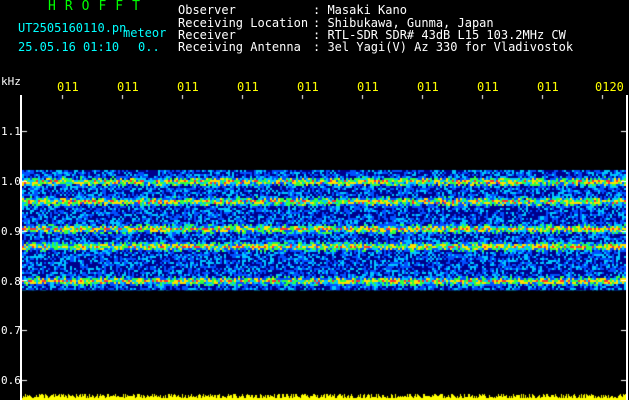  What do you see at coordinates (69, 47) in the screenshot?
I see `capture-datetime: 25.05.16 01:10` at bounding box center [69, 47].